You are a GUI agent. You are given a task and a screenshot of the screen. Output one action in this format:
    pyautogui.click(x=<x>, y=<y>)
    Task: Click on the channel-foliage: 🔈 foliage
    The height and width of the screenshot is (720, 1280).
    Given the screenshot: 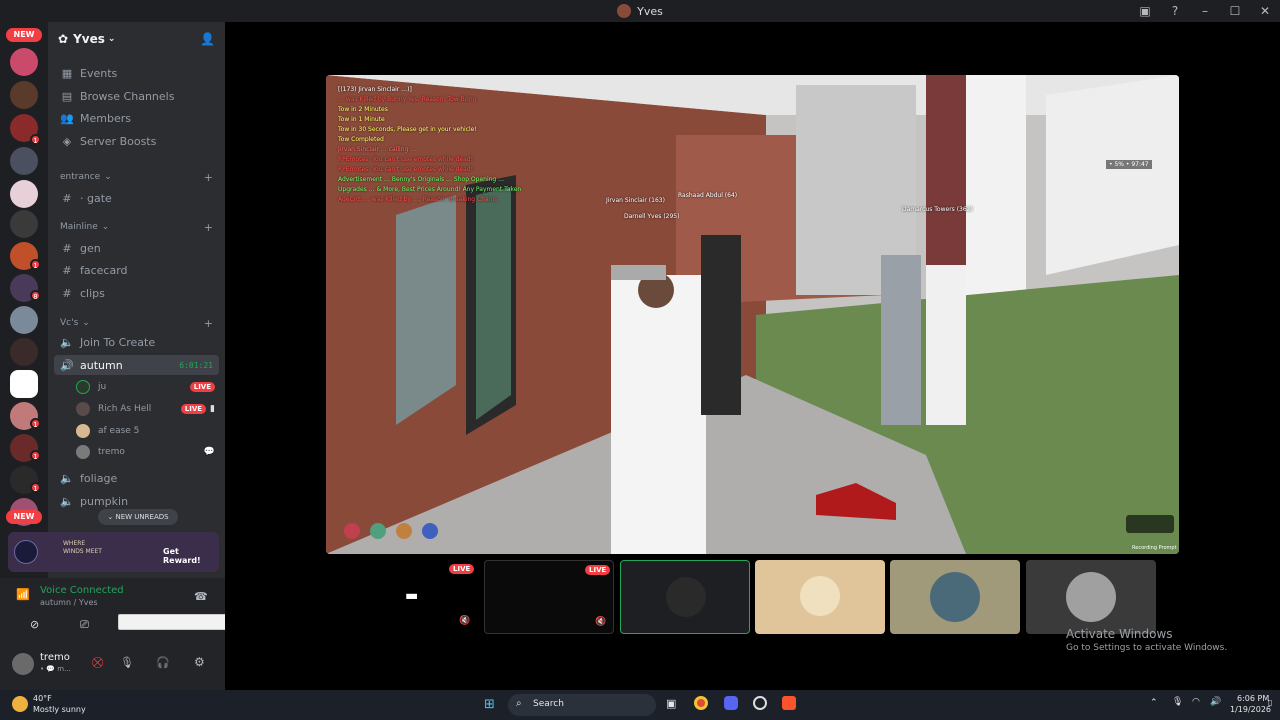 What is the action you would take?
    pyautogui.click(x=136, y=478)
    